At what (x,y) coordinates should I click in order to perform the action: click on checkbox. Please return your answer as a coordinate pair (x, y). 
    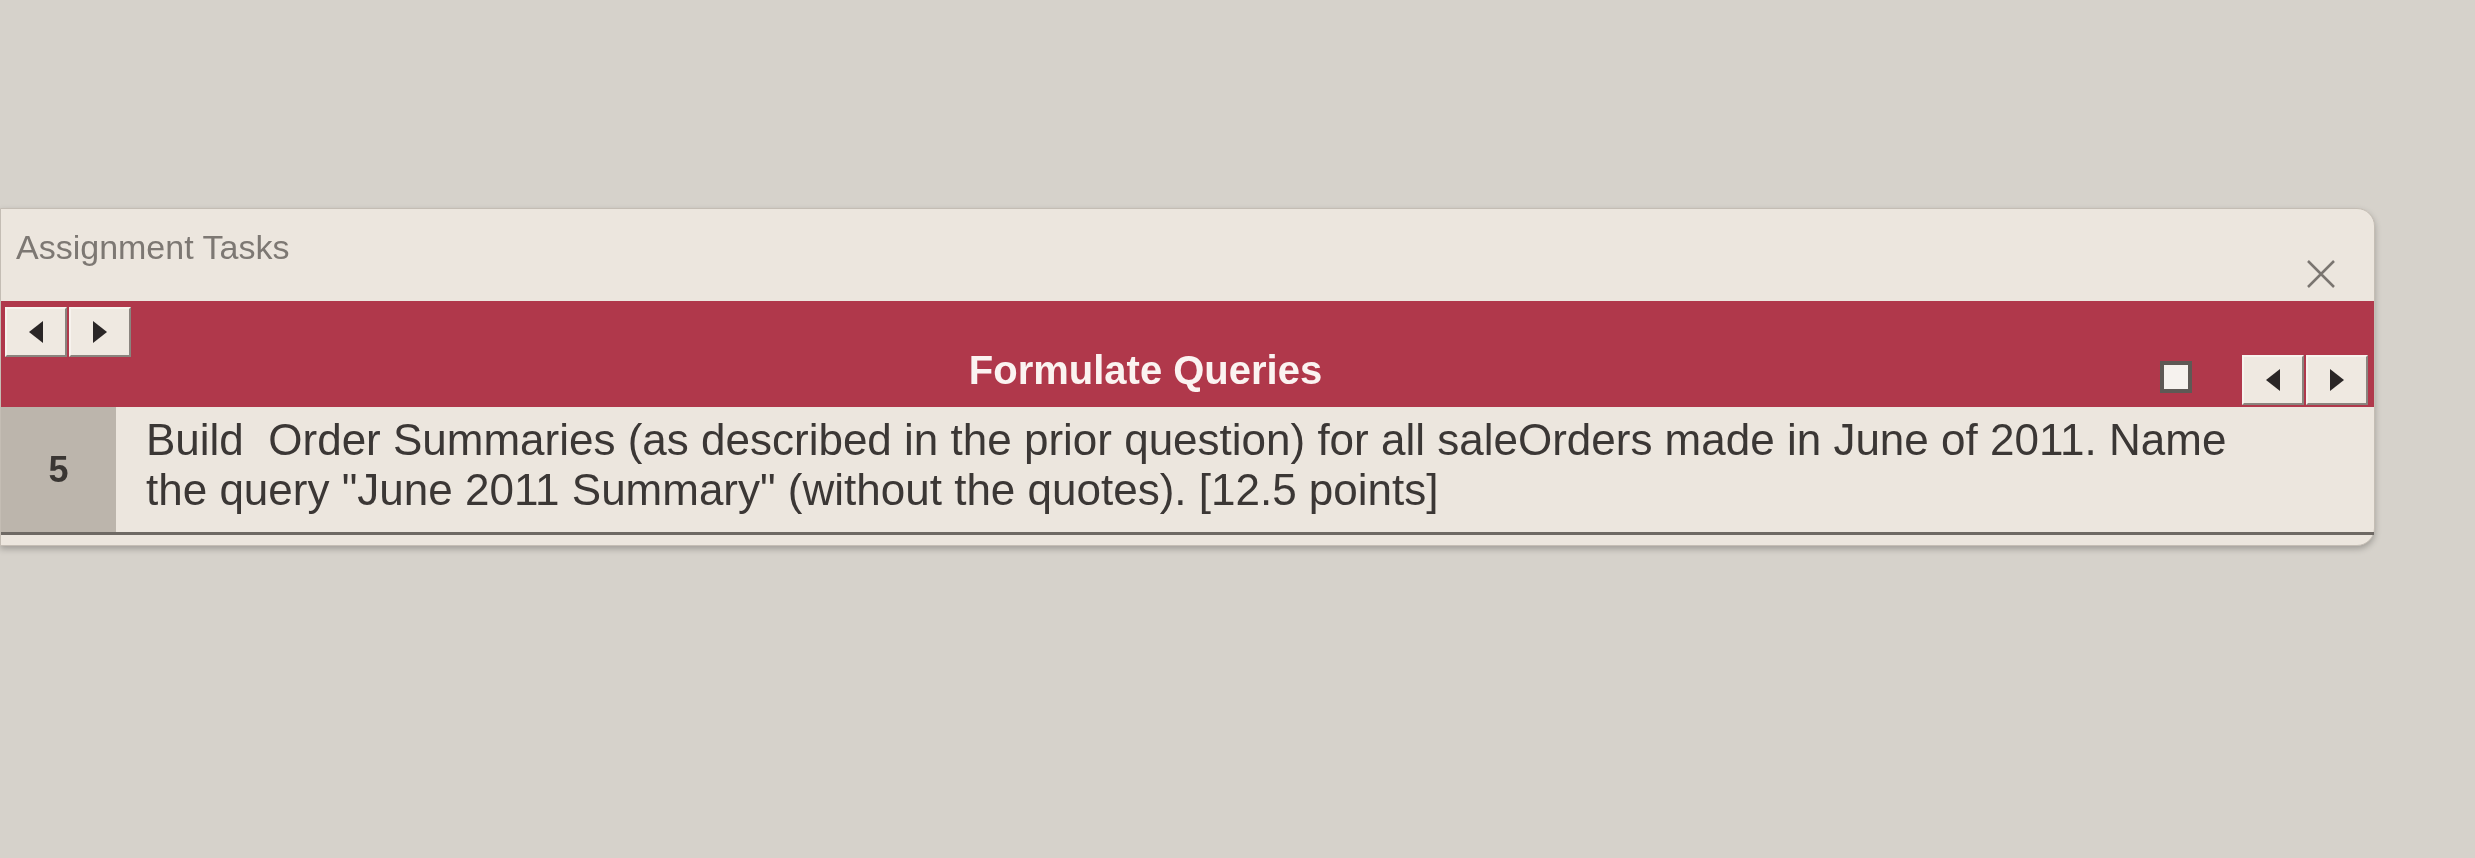
    Looking at the image, I should click on (2176, 377).